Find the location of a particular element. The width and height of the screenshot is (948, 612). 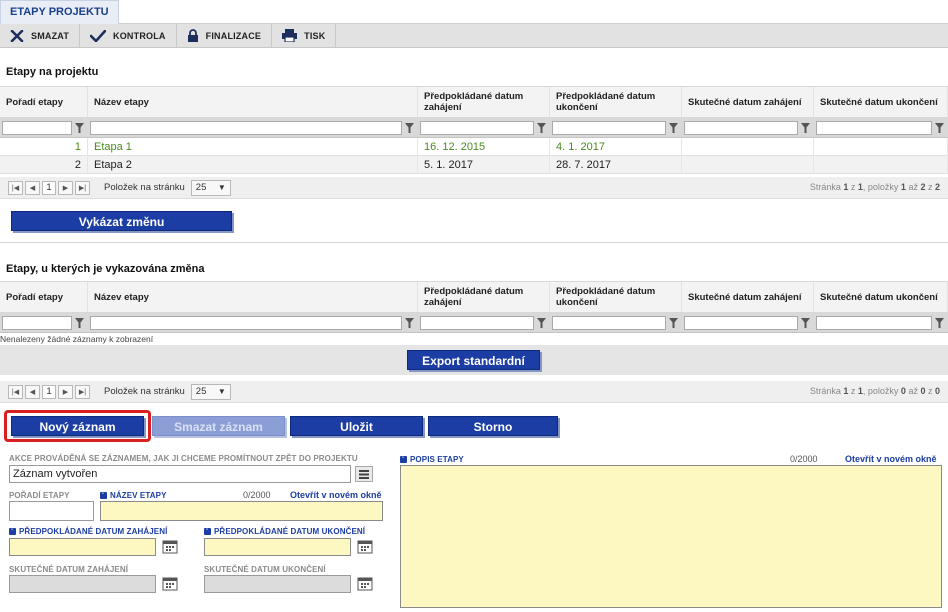

export-button: Export standardní is located at coordinates (473, 360).